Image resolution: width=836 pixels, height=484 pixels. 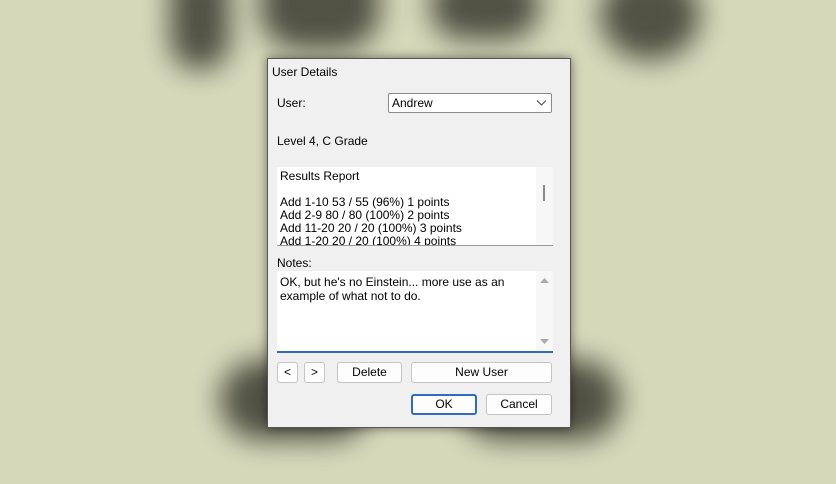 What do you see at coordinates (294, 263) in the screenshot?
I see `notes-label: Notes:` at bounding box center [294, 263].